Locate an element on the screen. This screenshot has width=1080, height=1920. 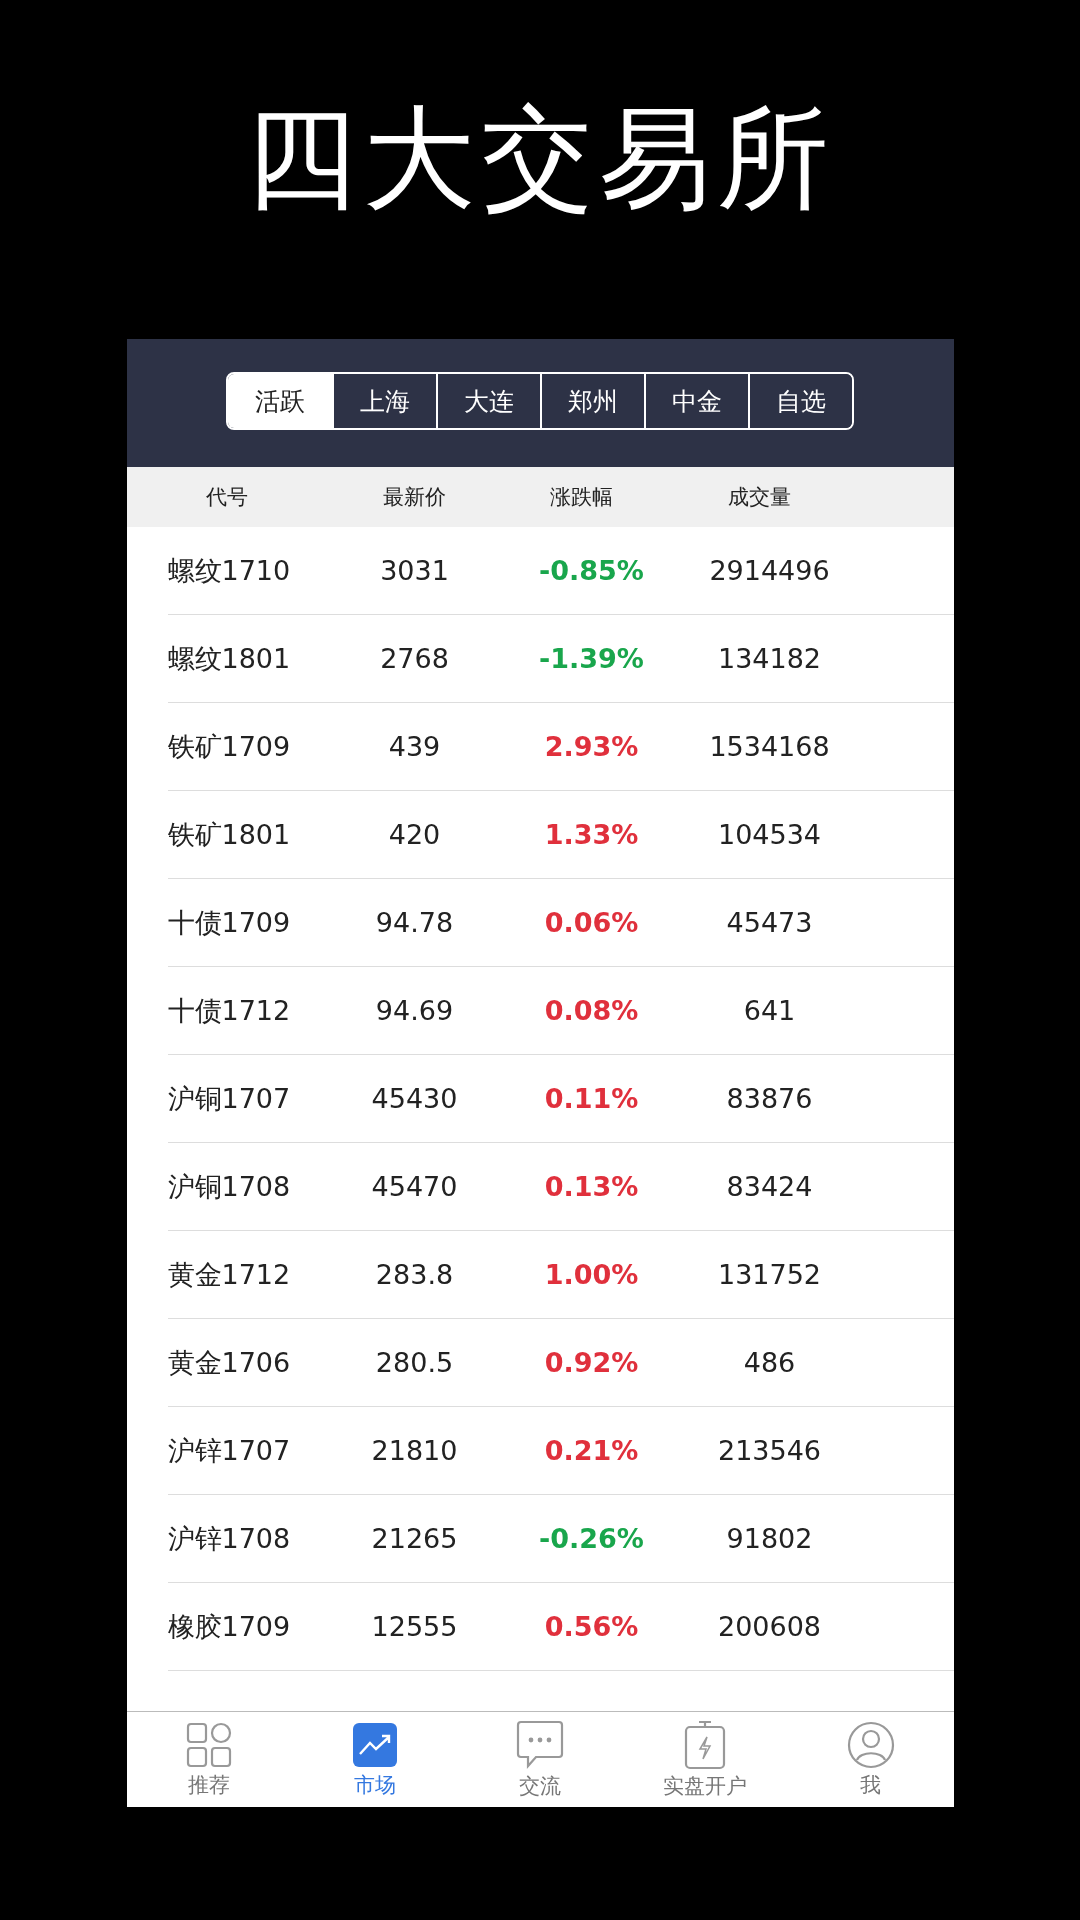
price-cell-text: 280.5 is located at coordinates (414, 1362).